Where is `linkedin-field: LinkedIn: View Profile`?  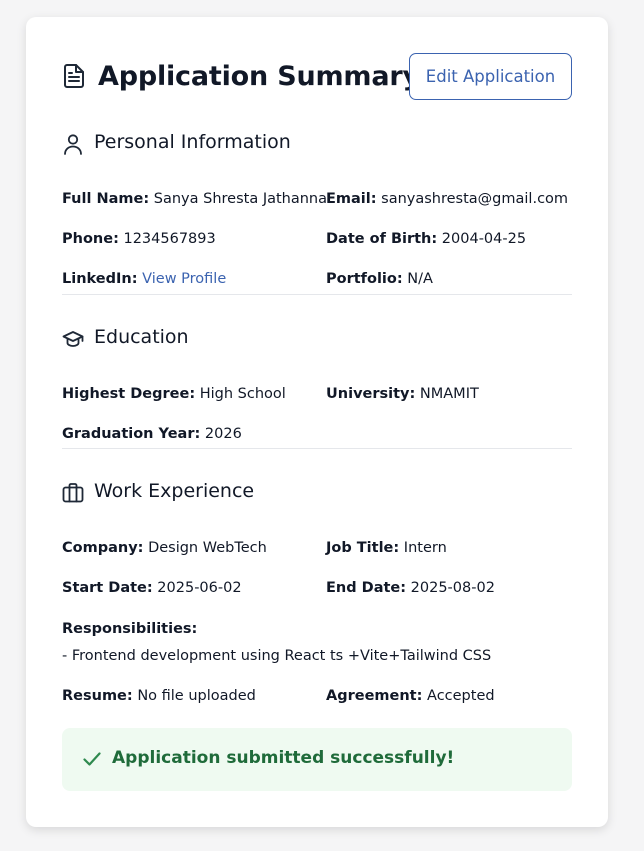
linkedin-field: LinkedIn: View Profile is located at coordinates (144, 279).